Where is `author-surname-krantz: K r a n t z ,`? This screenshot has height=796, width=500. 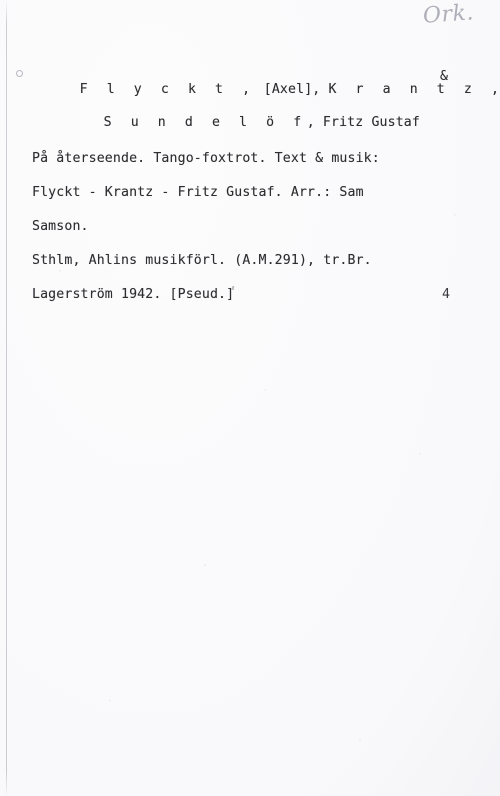
author-surname-krantz: K r a n t z , is located at coordinates (414, 90).